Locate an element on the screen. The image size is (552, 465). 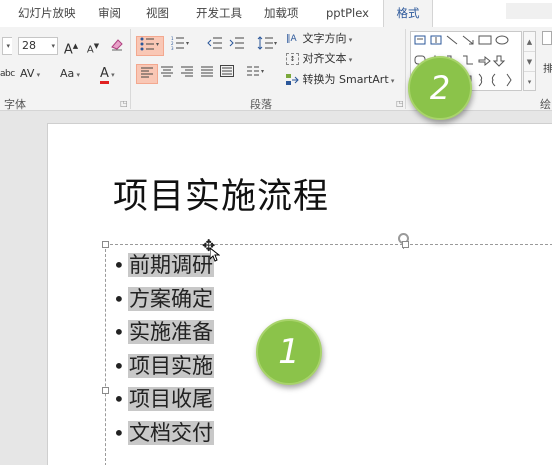
scroll-down-icon: ▼ is located at coordinates (529, 62).